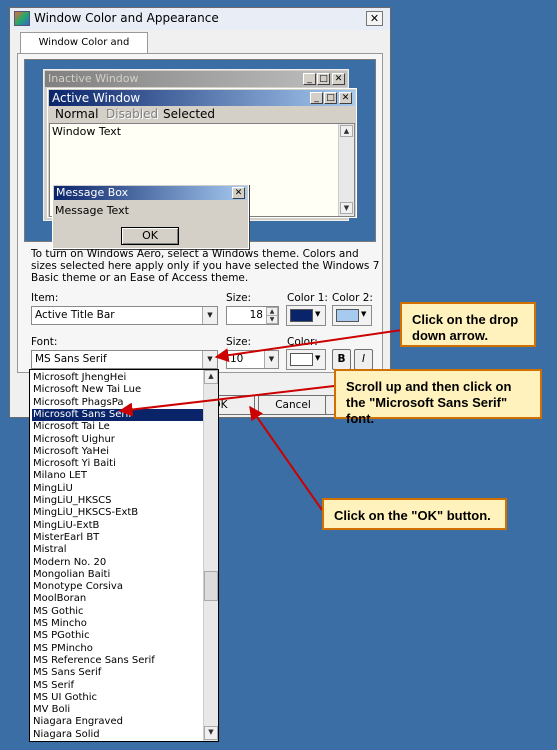  What do you see at coordinates (414, 514) in the screenshot?
I see `callout-ok: Click on the "OK" button.` at bounding box center [414, 514].